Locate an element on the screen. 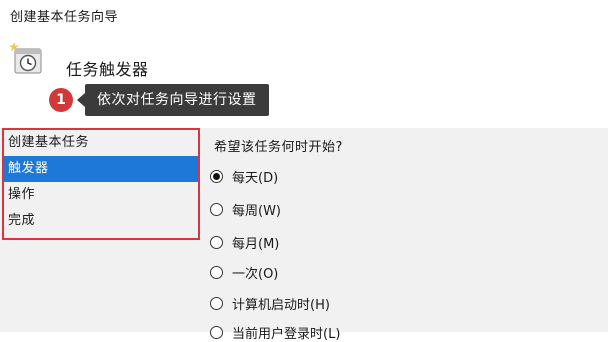 The height and width of the screenshot is (342, 608). sidebar-item-action: 操作 is located at coordinates (101, 195).